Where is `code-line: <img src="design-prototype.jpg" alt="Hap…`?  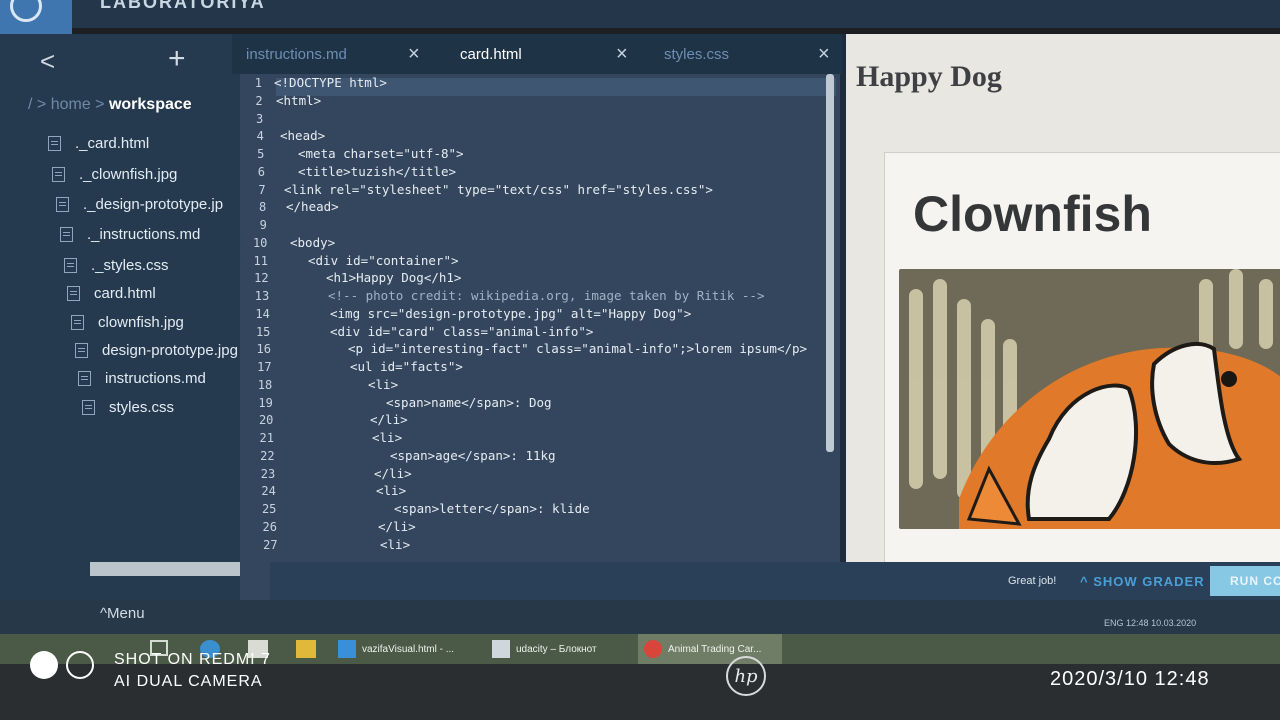 code-line: <img src="design-prototype.jpg" alt="Hap… is located at coordinates (511, 313).